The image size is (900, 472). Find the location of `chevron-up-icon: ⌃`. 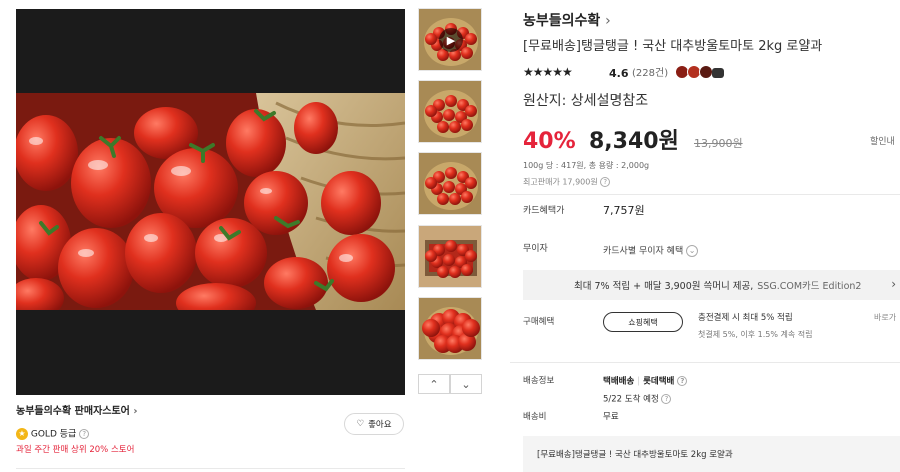

chevron-up-icon: ⌃ is located at coordinates (434, 384).